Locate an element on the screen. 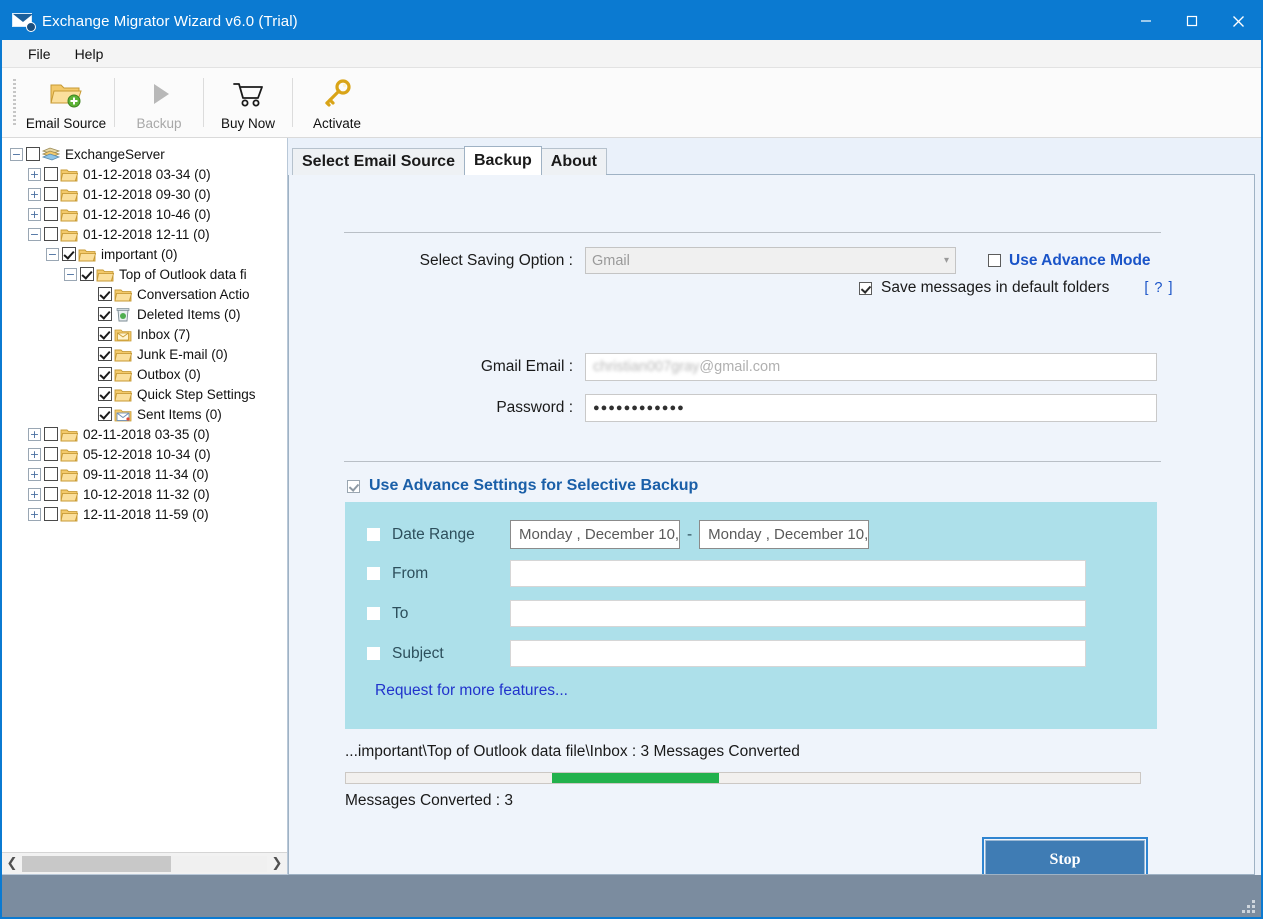 This screenshot has height=919, width=1263. gmail-email-value-domain: @gmail.com is located at coordinates (740, 367).